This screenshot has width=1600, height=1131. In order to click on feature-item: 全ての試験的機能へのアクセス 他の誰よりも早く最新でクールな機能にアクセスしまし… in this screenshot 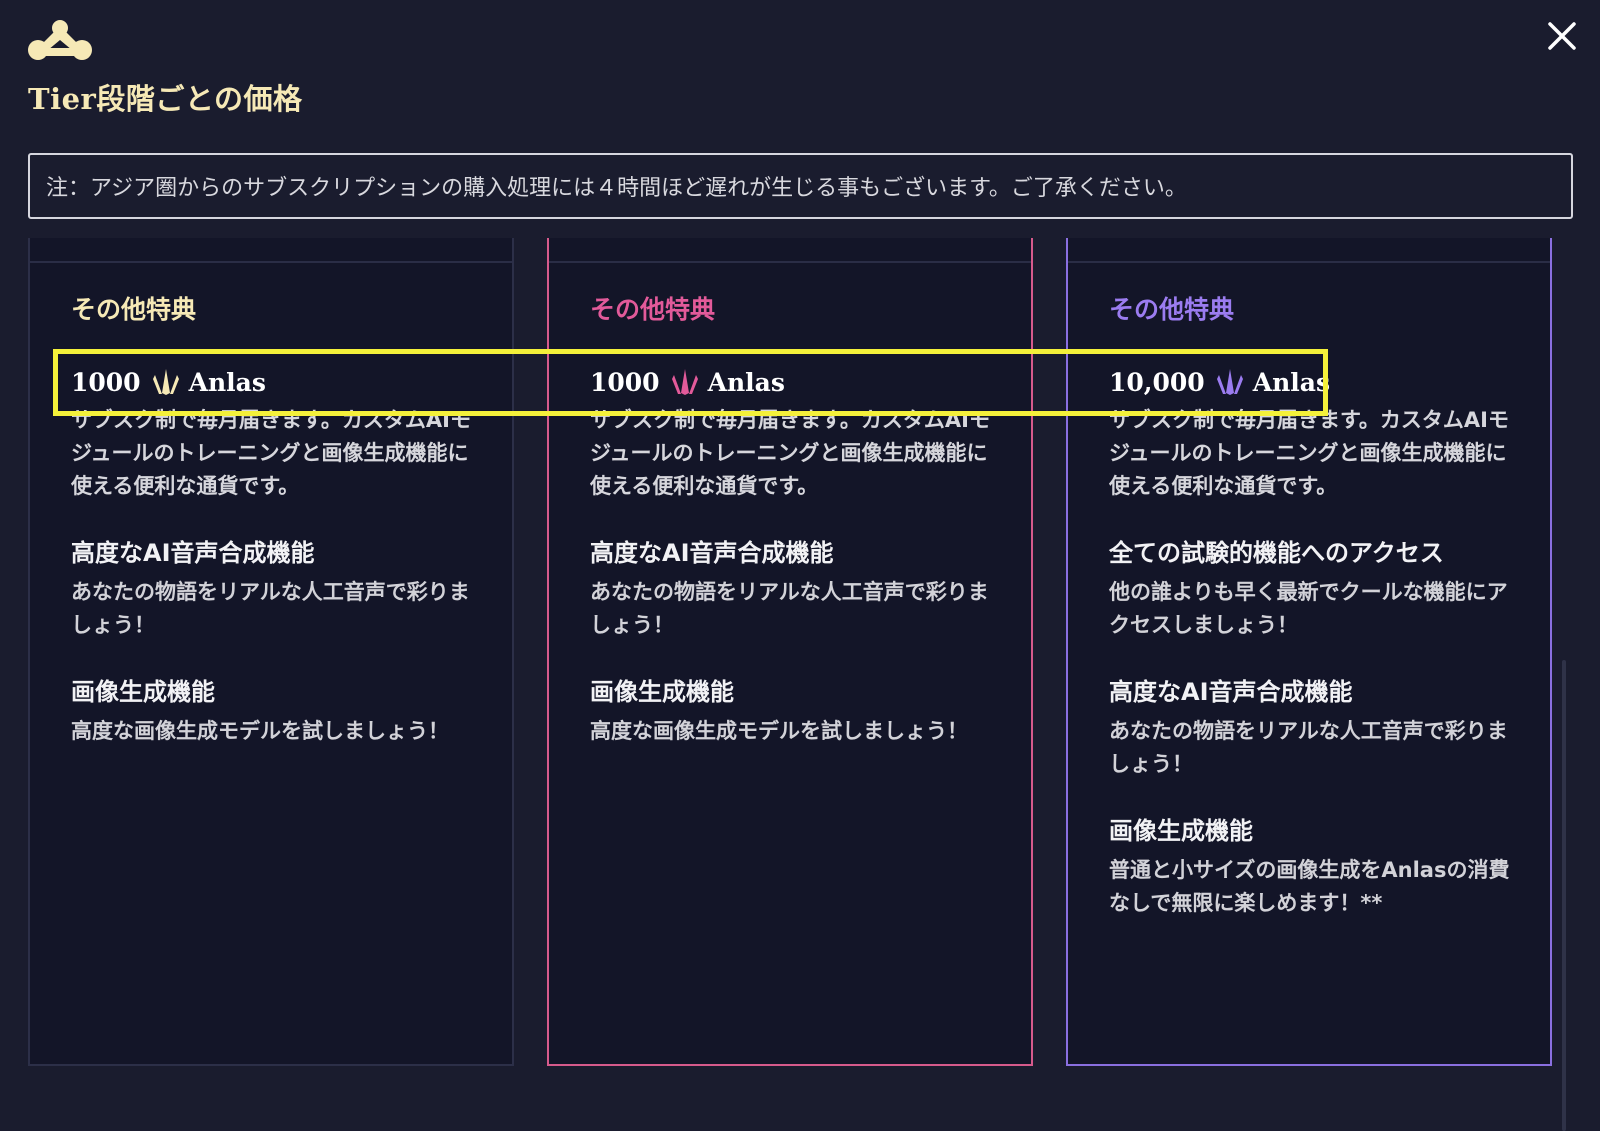, I will do `click(1314, 587)`.